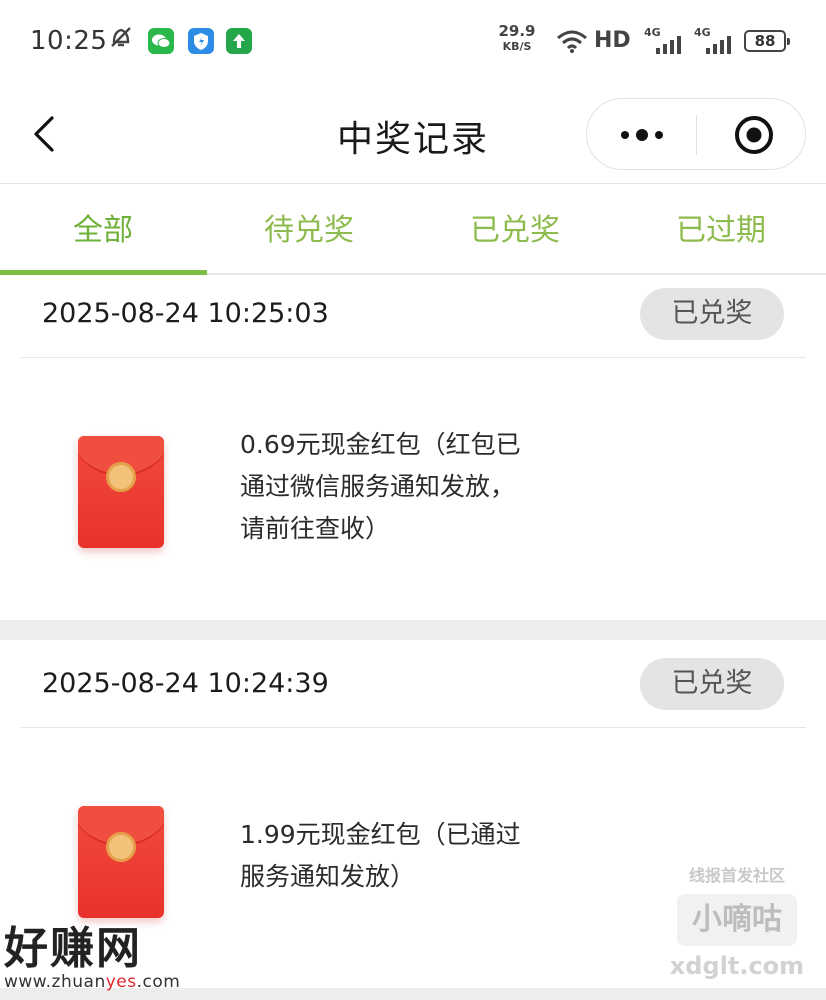  Describe the element at coordinates (92, 982) in the screenshot. I see `watermark-url: www.zhuanyes.com` at that location.